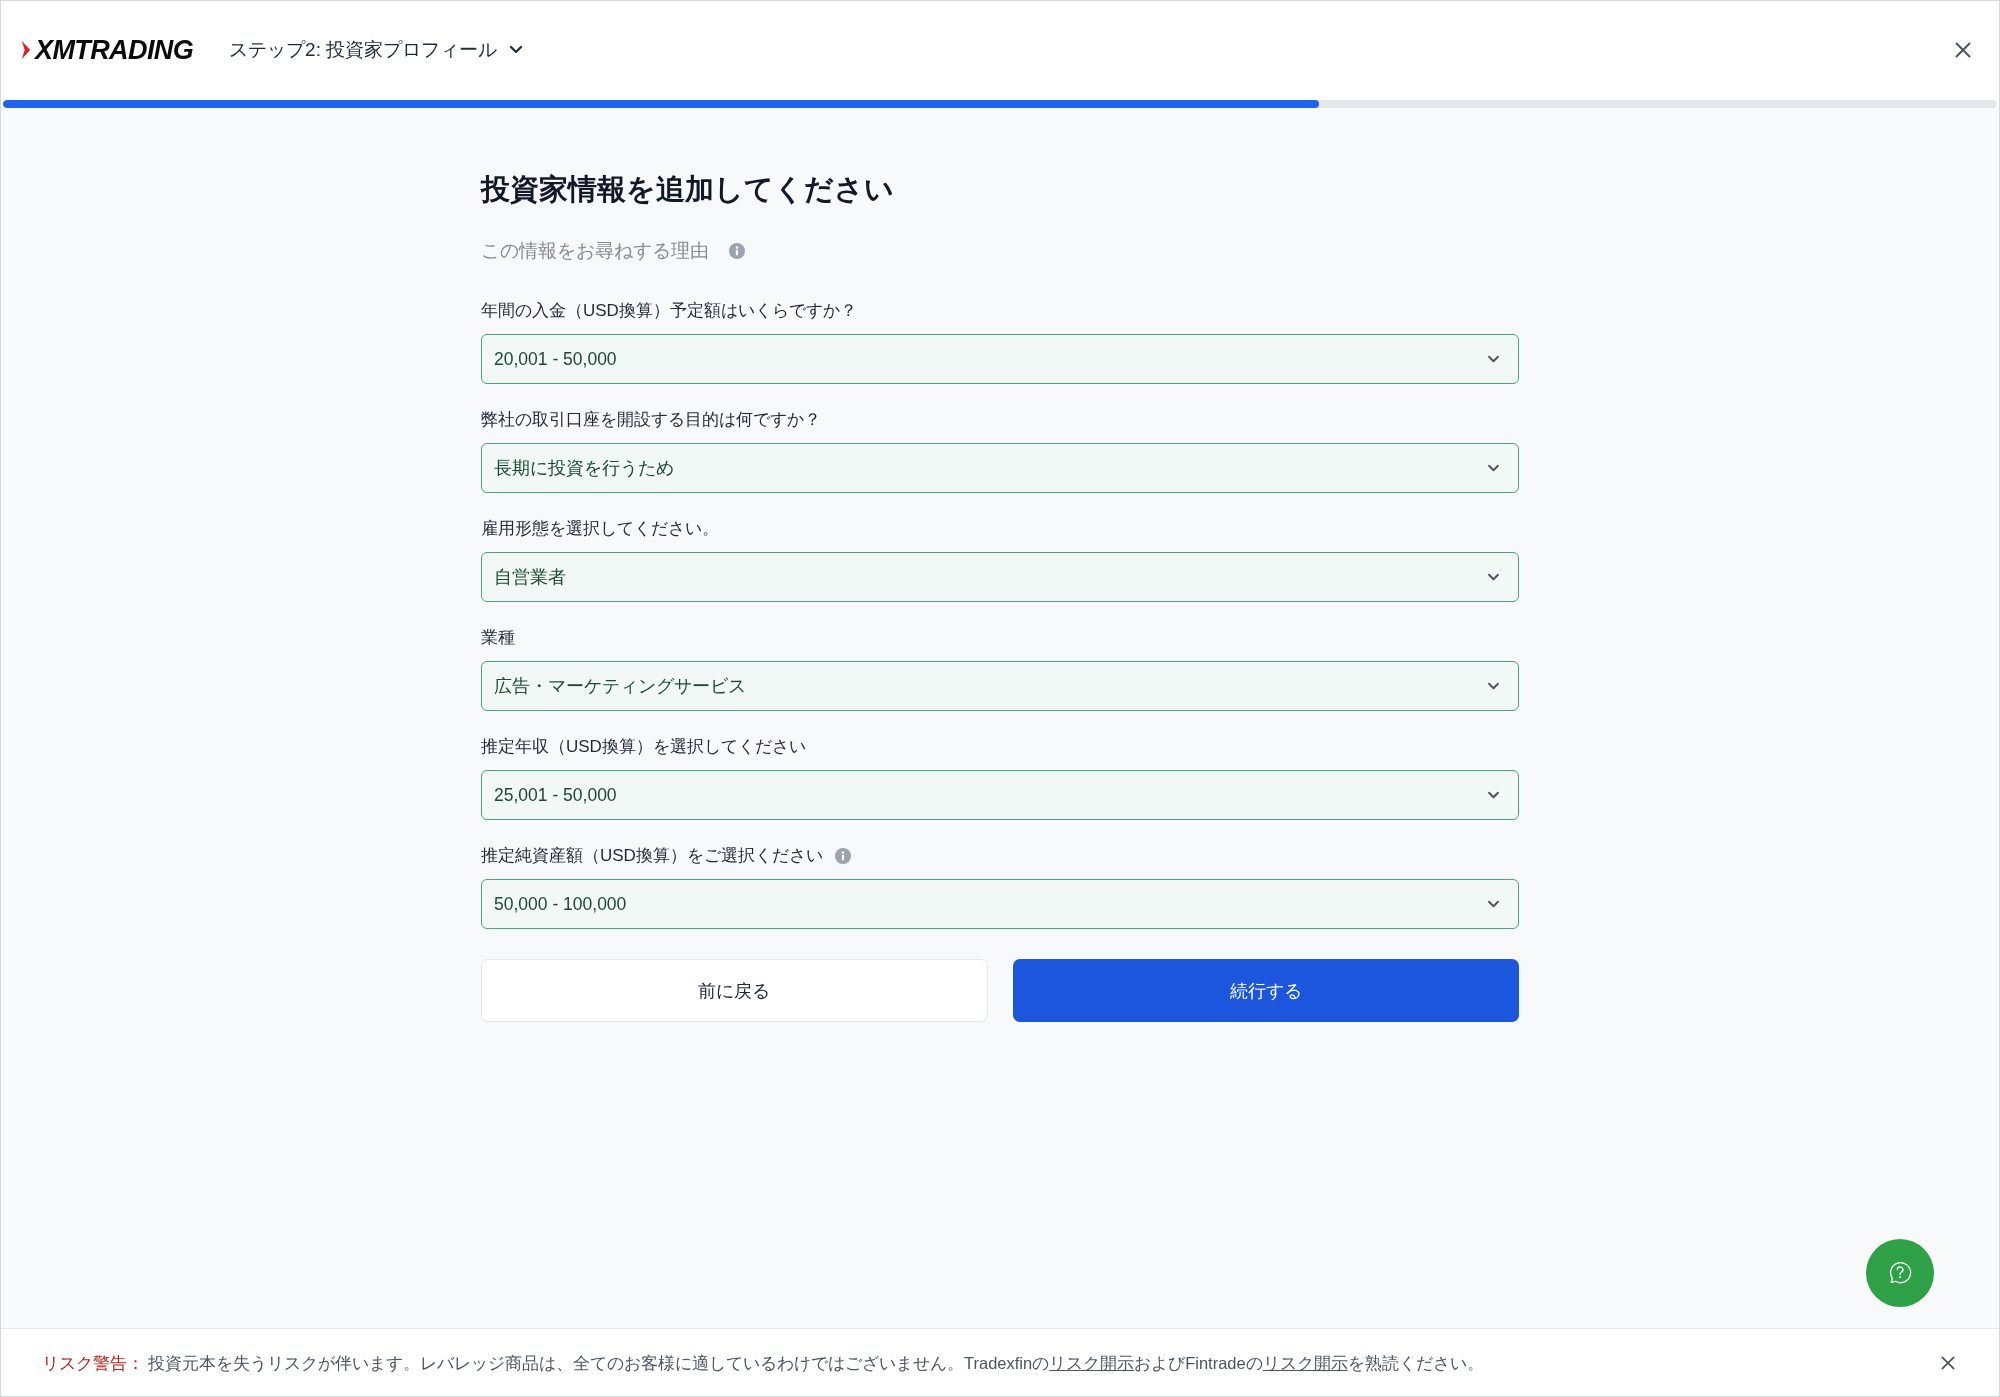  What do you see at coordinates (1900, 1273) in the screenshot?
I see `help-bubble-icon` at bounding box center [1900, 1273].